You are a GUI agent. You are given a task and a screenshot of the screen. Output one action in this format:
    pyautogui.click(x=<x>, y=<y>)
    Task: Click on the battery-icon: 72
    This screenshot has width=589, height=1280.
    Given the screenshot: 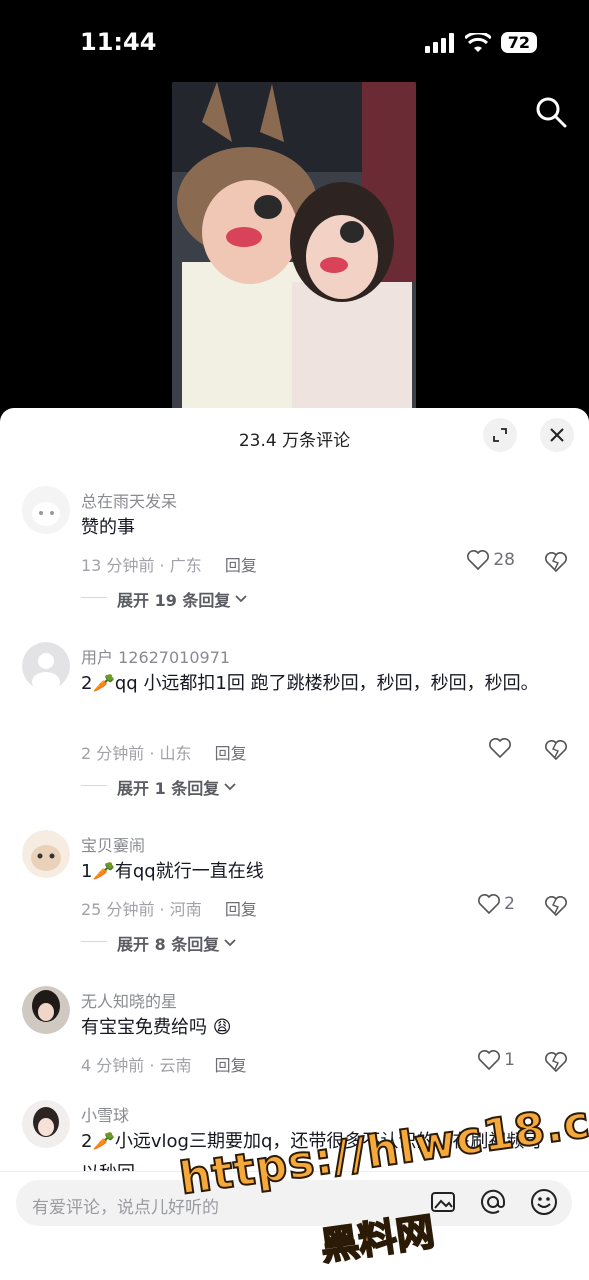 What is the action you would take?
    pyautogui.click(x=518, y=42)
    